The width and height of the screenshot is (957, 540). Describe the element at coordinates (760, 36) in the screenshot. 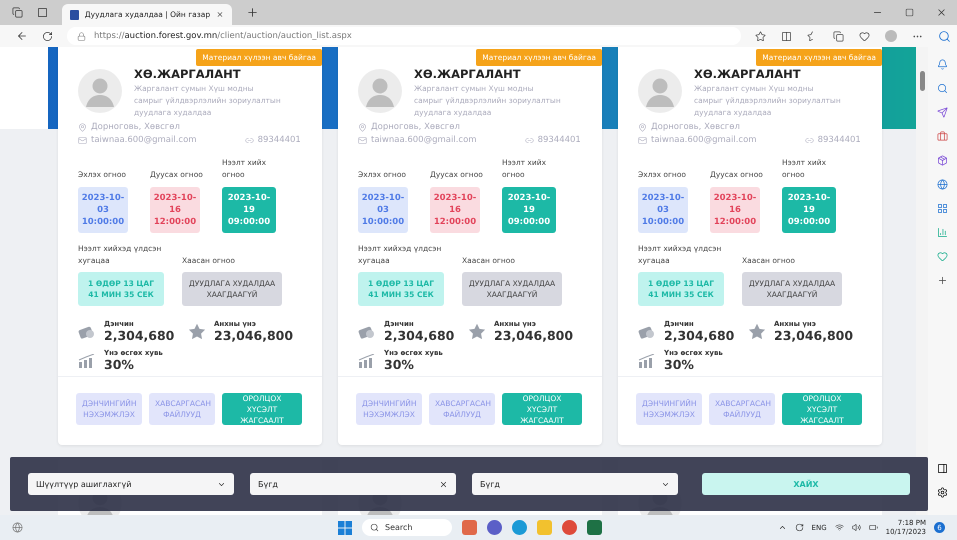

I see `favorite-icon` at that location.